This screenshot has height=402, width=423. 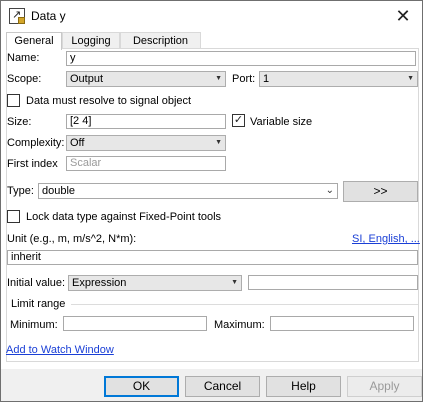 What do you see at coordinates (23, 58) in the screenshot?
I see `name-label: Name:` at bounding box center [23, 58].